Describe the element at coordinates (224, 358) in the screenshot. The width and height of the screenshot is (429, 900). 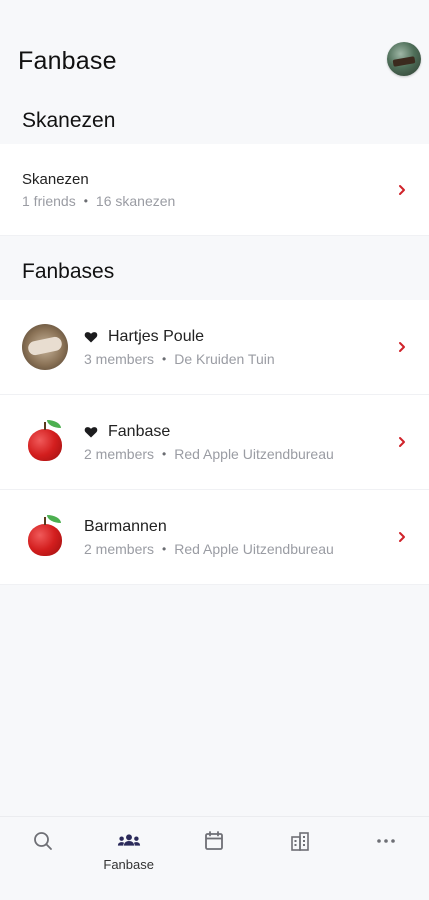
I see `organization-name: De Kruiden Tuin` at that location.